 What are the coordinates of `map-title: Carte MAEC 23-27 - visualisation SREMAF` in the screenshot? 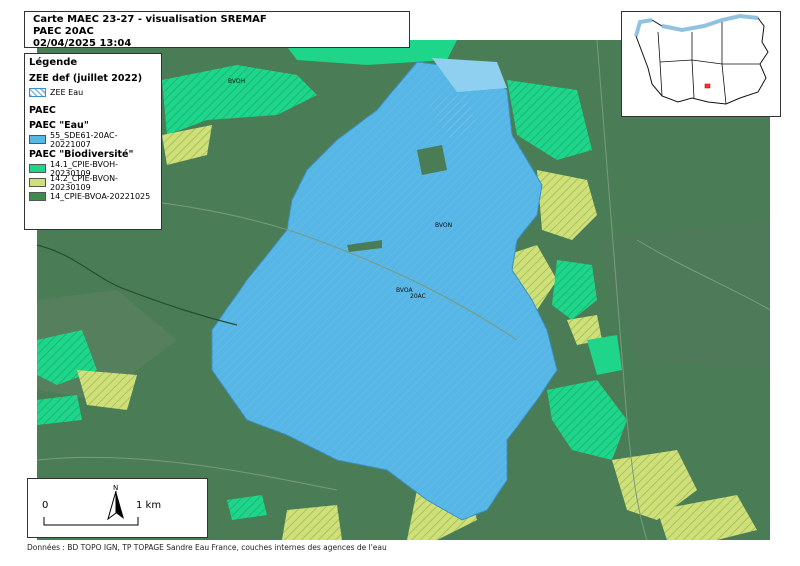 It's located at (150, 19).